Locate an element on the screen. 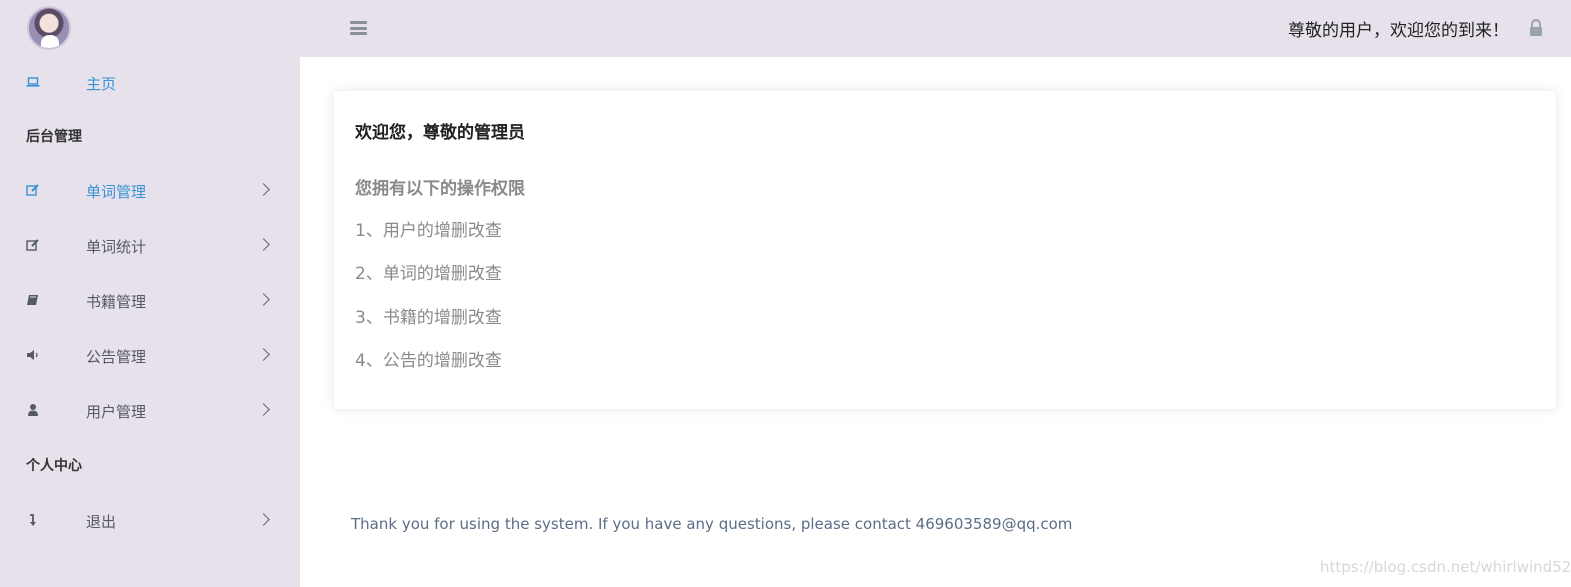 The width and height of the screenshot is (1571, 587). laptop-icon is located at coordinates (33, 82).